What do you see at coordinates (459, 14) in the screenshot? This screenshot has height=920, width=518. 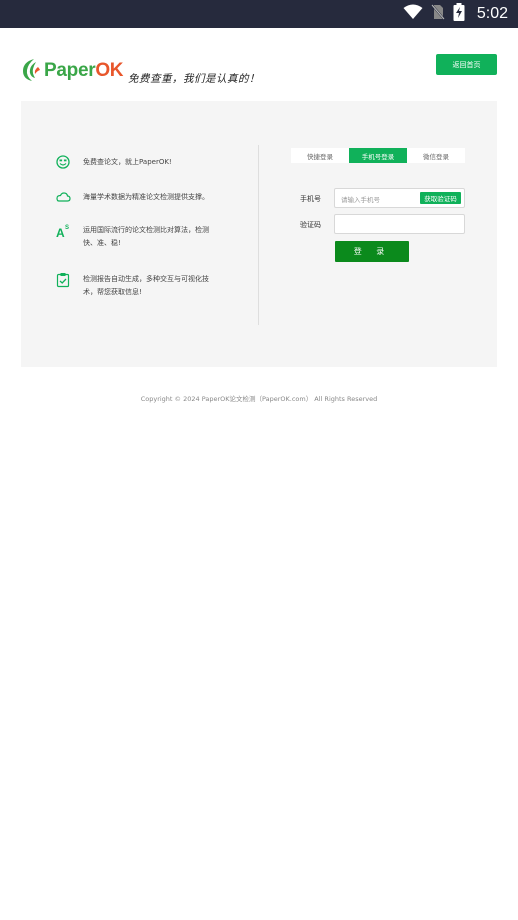 I see `battery-charging-icon` at bounding box center [459, 14].